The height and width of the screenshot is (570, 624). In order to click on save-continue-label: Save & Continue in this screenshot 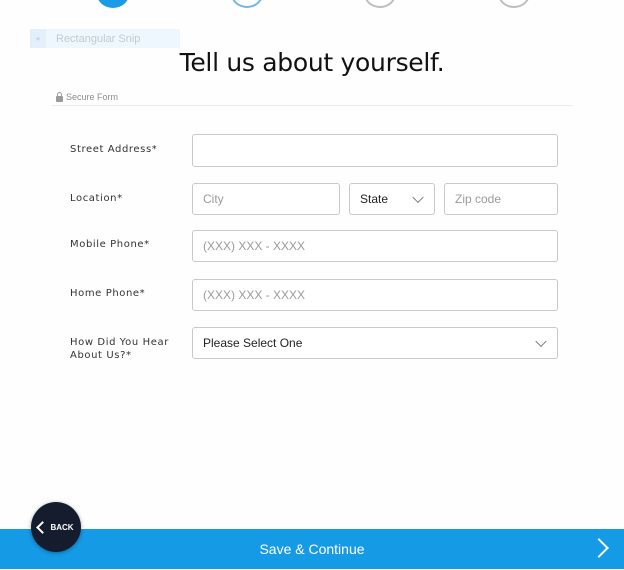, I will do `click(312, 549)`.